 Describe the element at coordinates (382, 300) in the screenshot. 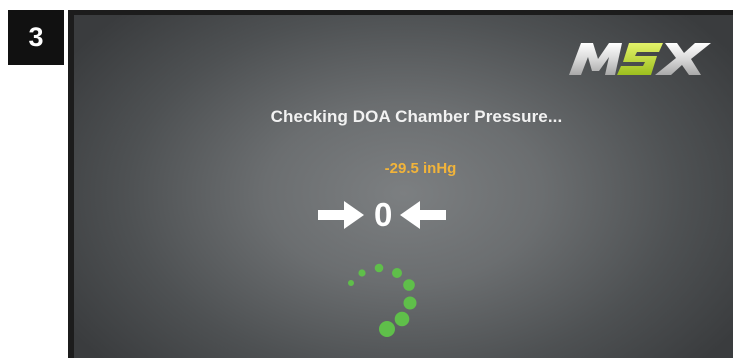

I see `loading-spinner-icon` at that location.